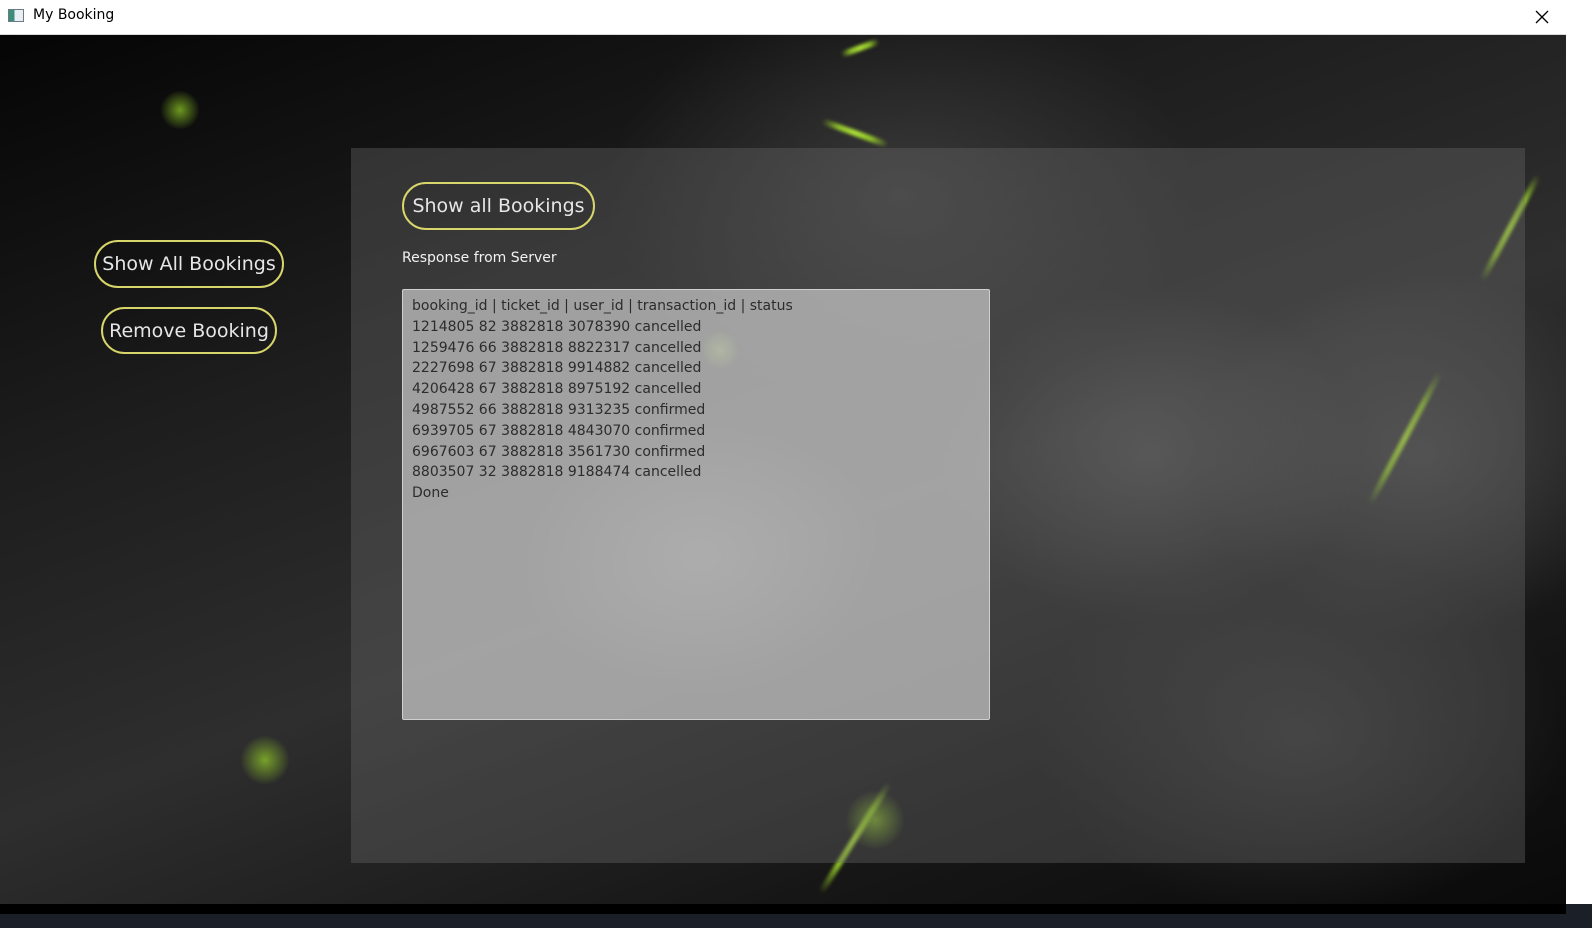 The height and width of the screenshot is (928, 1592). Describe the element at coordinates (16, 15) in the screenshot. I see `app-icon` at that location.